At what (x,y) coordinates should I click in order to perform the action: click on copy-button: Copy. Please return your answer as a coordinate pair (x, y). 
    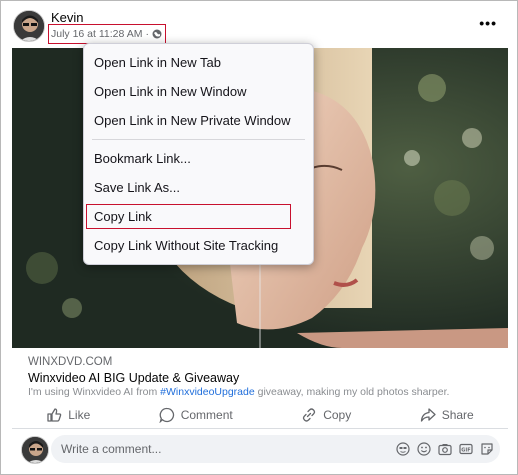
    Looking at the image, I should click on (326, 415).